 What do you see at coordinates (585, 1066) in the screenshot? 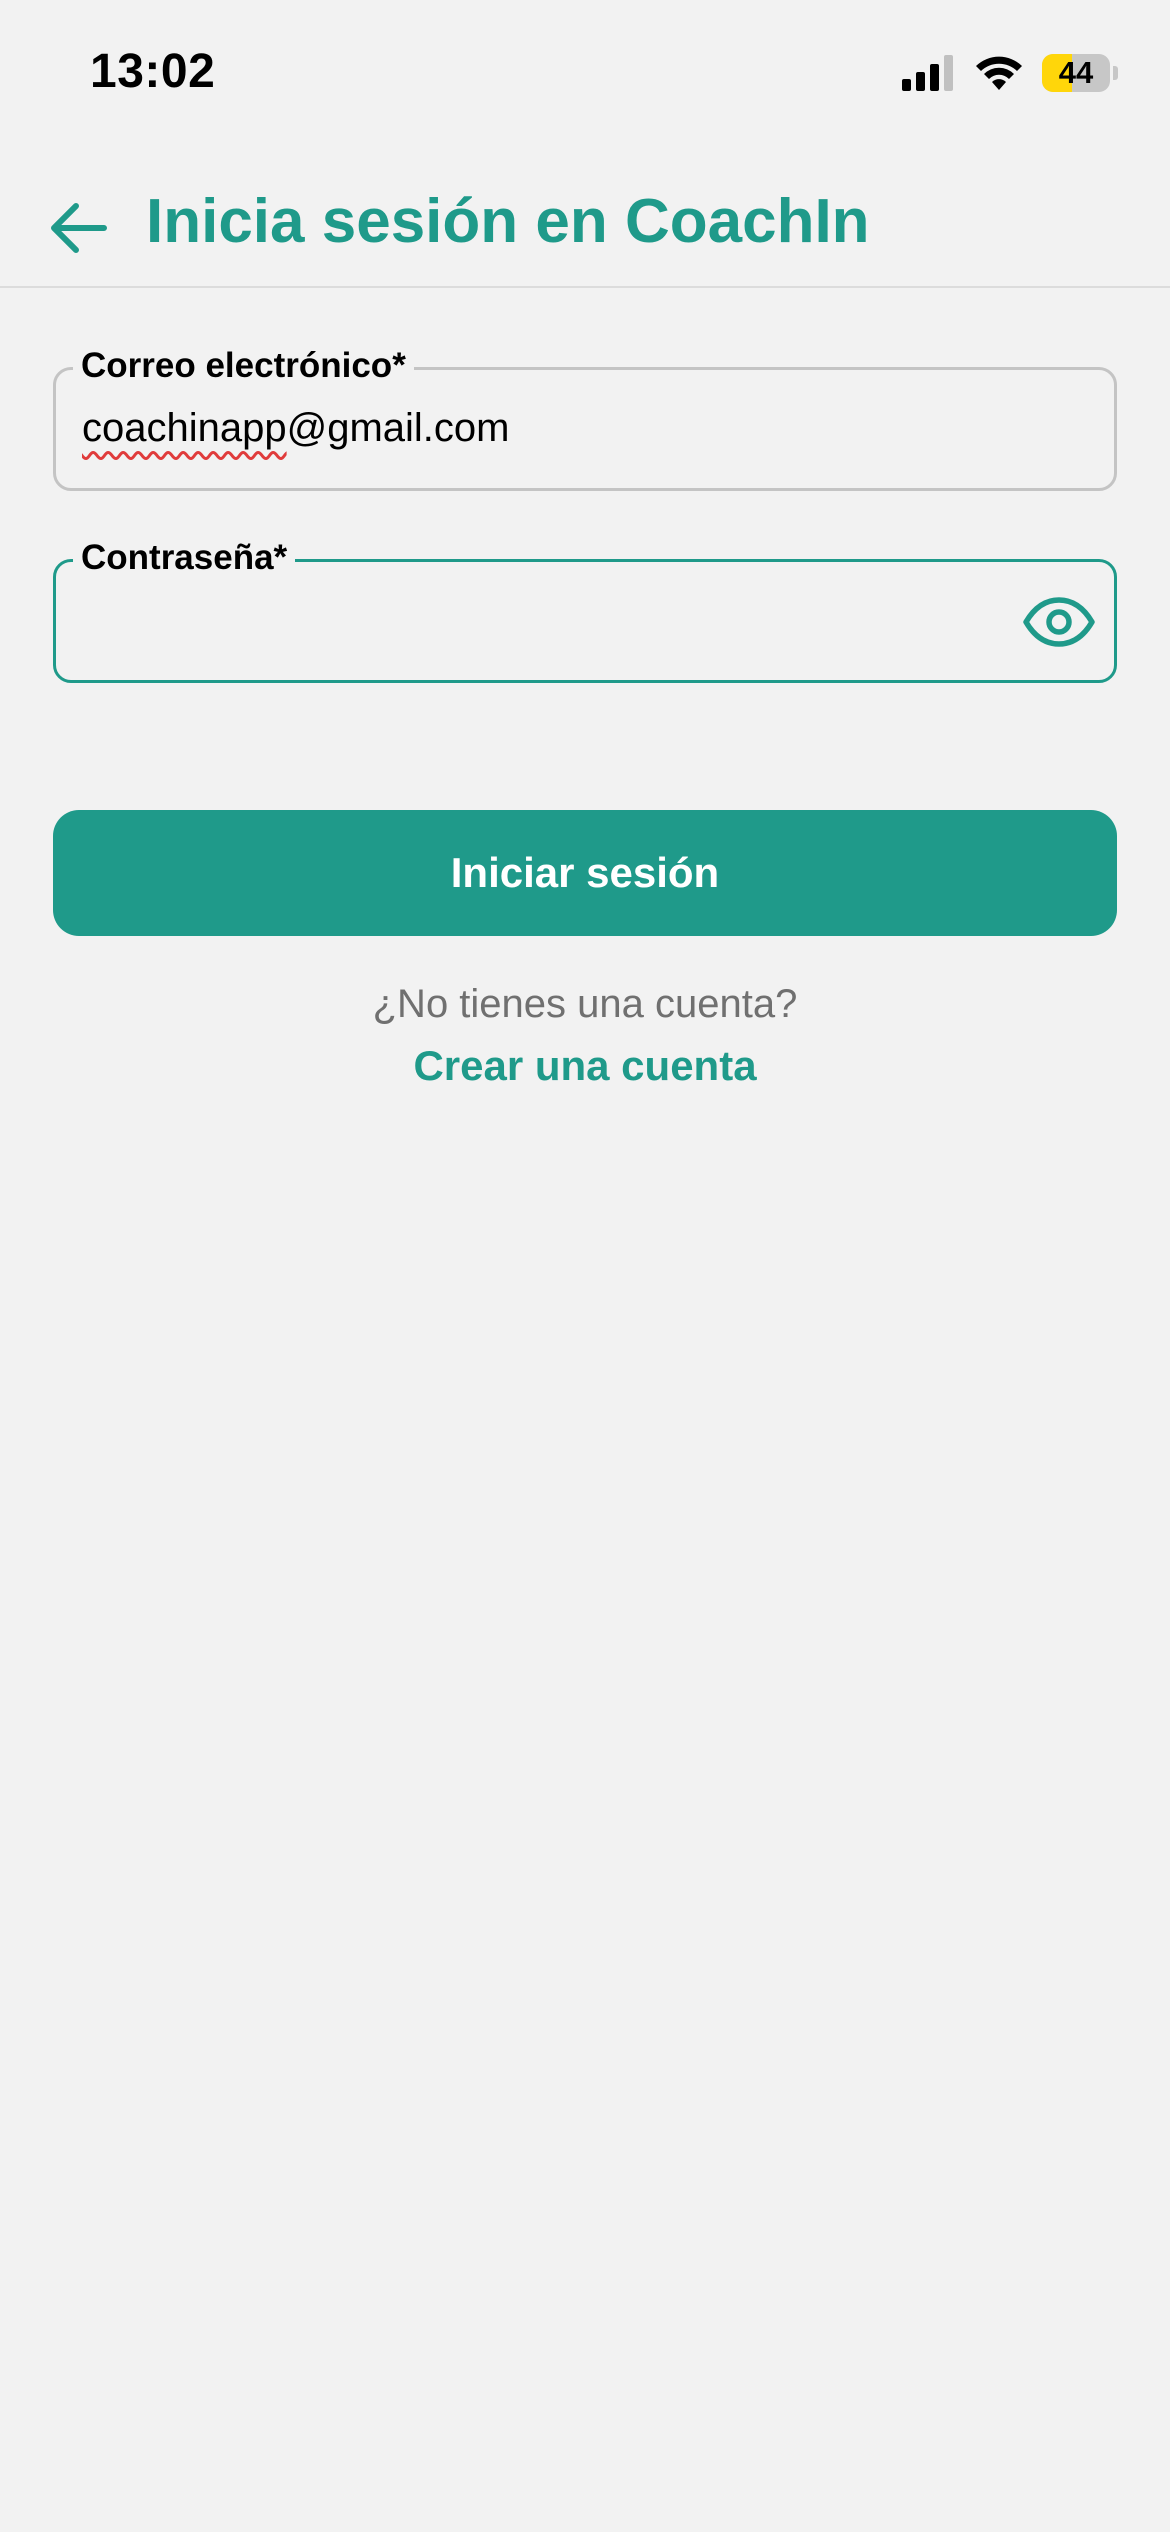
I see `create-account-link: Crear una cuenta` at bounding box center [585, 1066].